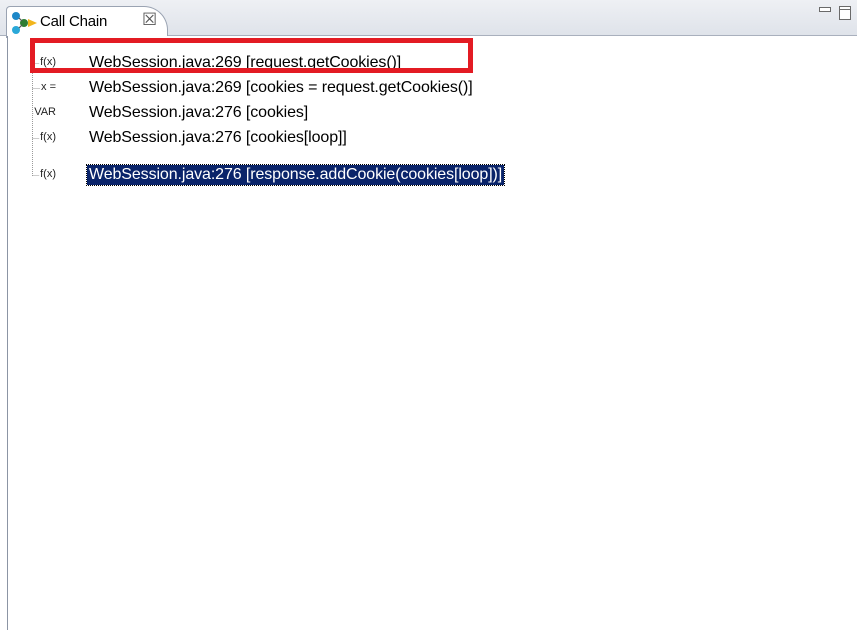 The image size is (857, 630). Describe the element at coordinates (428, 139) in the screenshot. I see `tree-row-4: f(x) WebSession.java:276 [cookies[loop]]` at that location.